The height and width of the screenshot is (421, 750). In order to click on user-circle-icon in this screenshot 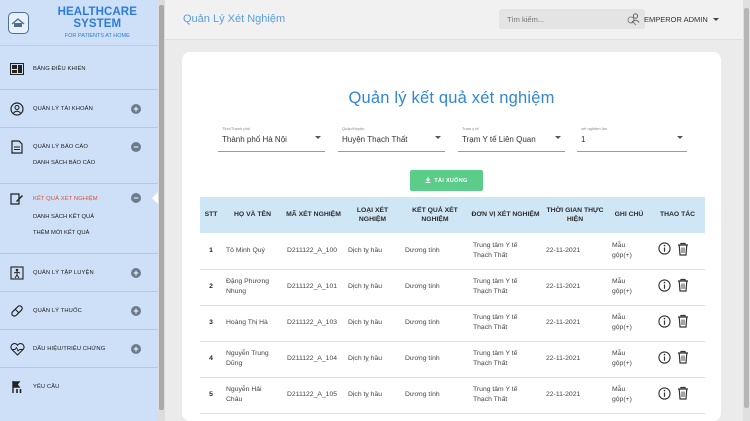, I will do `click(17, 109)`.